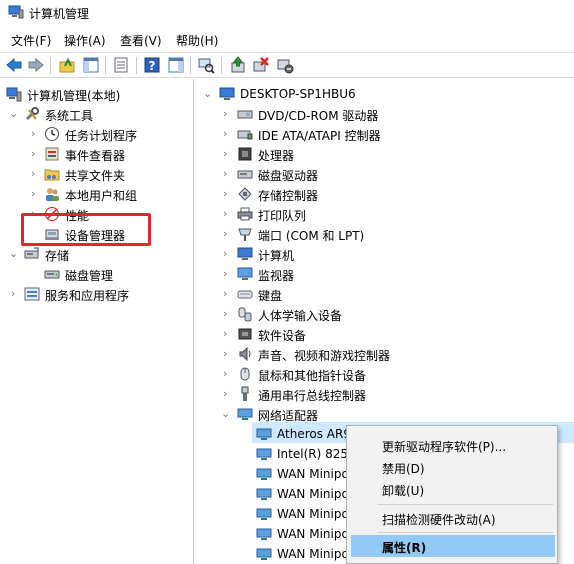 The image size is (574, 564). I want to click on tree-item-storage: ⌄ 存储, so click(97, 254).